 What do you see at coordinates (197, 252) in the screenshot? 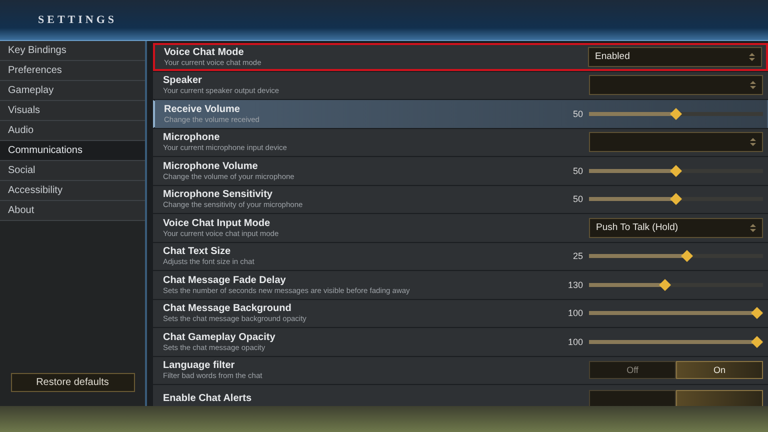
I see `setting-title: Chat Text Size` at bounding box center [197, 252].